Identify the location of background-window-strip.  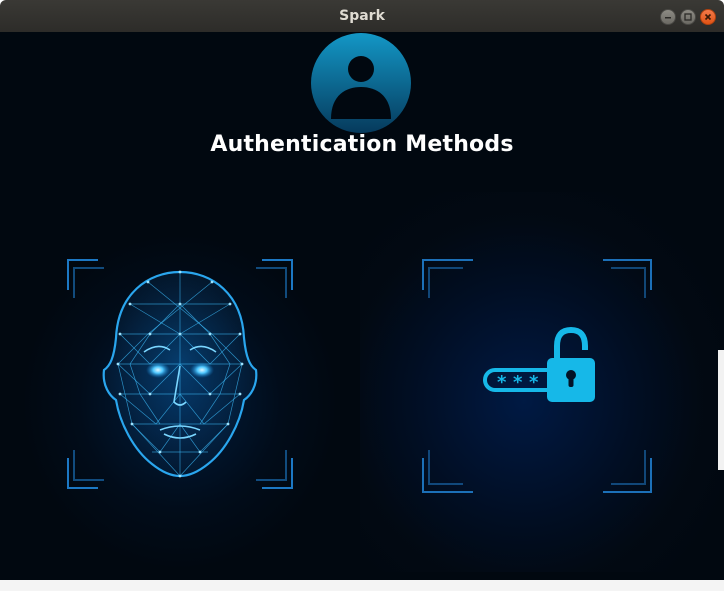
(362, 585).